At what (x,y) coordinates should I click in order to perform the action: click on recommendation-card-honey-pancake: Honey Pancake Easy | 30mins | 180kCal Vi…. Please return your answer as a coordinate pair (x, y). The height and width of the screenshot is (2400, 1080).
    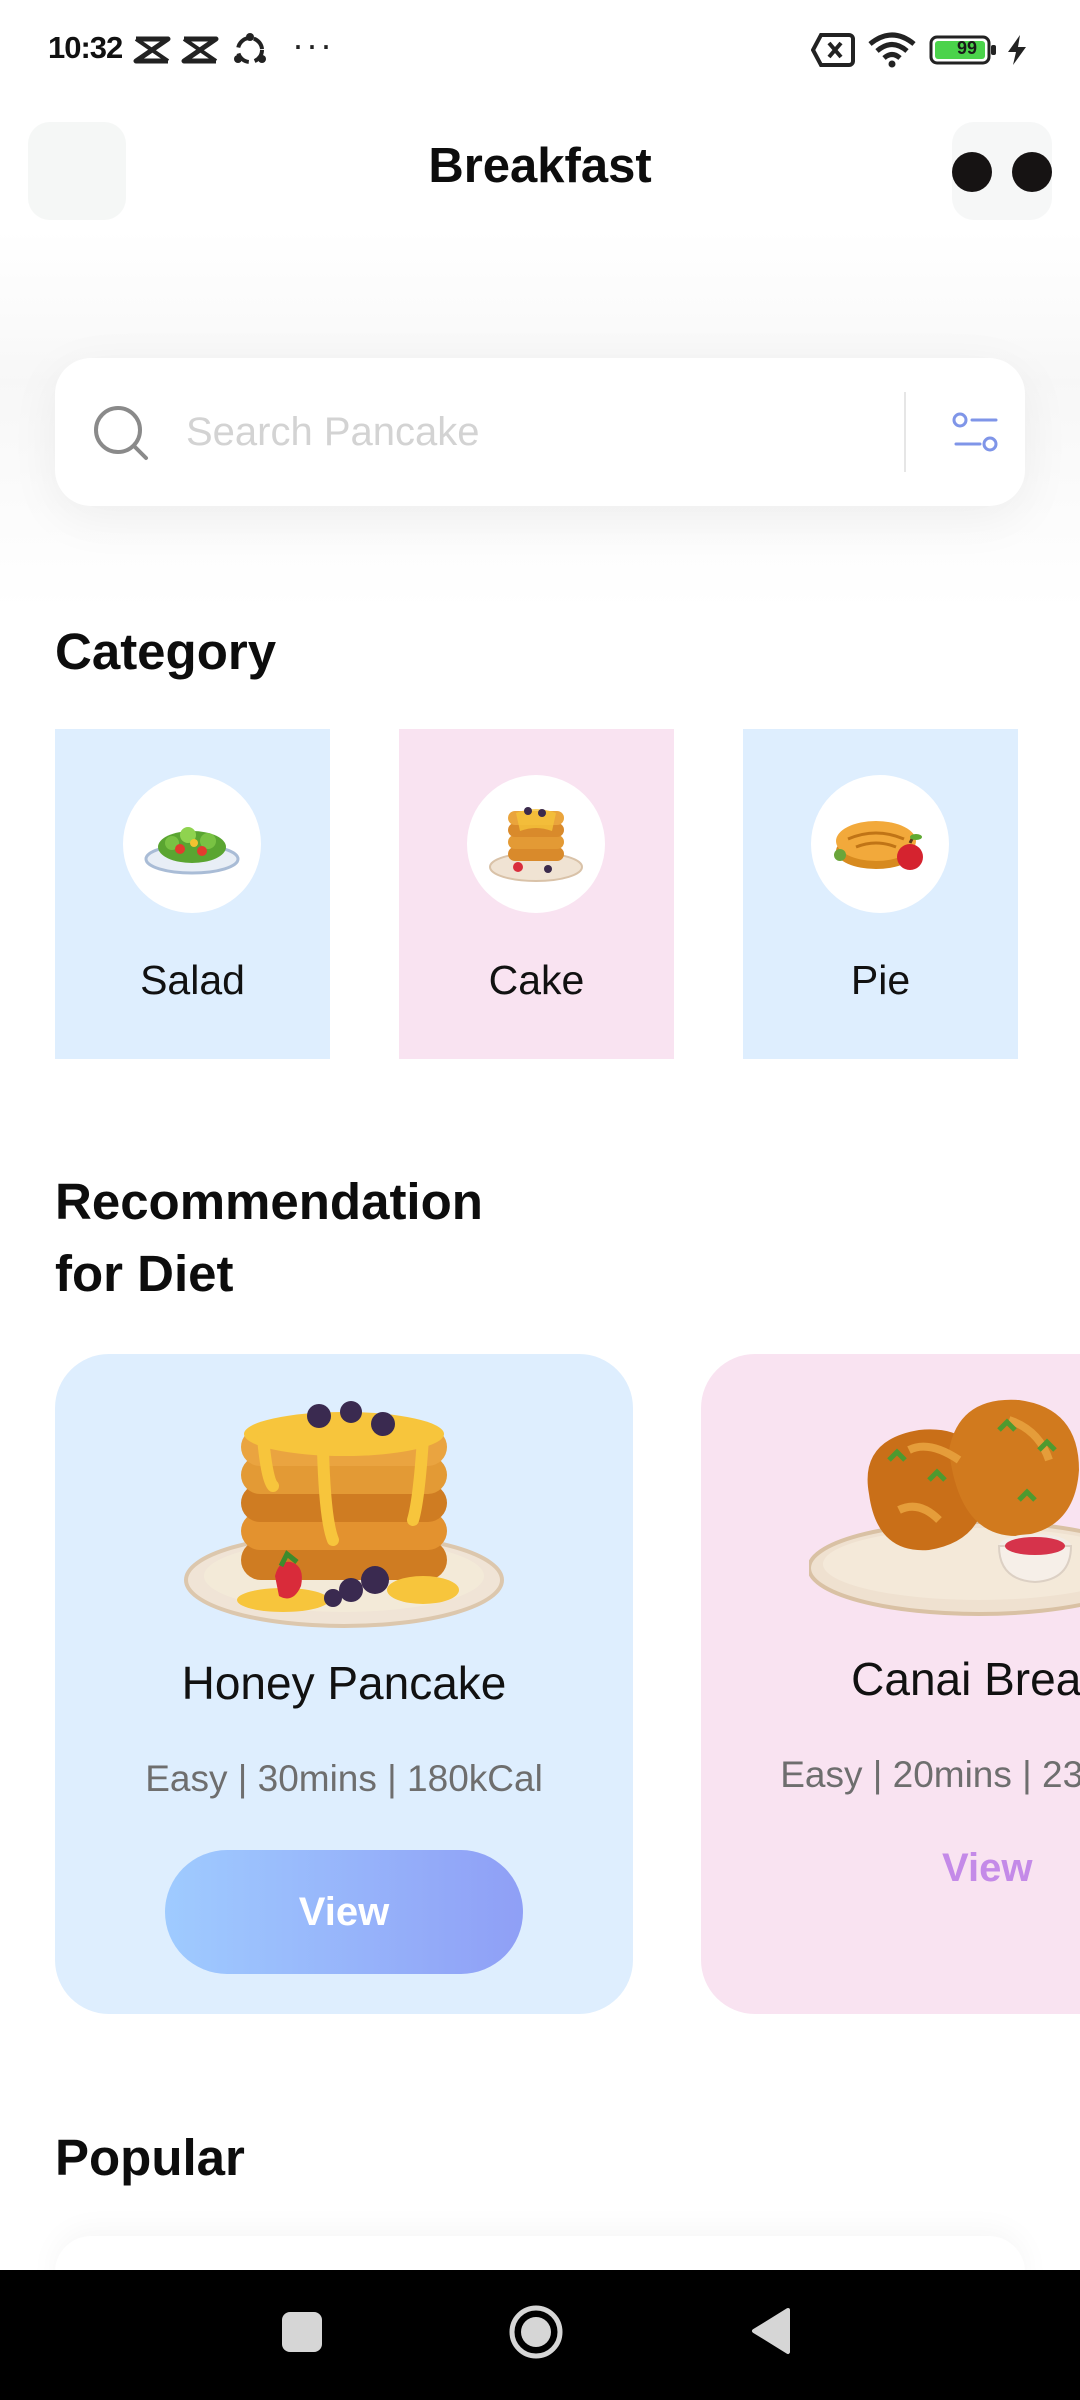
    Looking at the image, I should click on (344, 1684).